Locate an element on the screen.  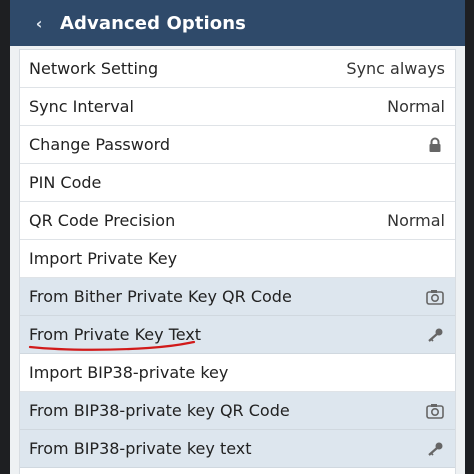
action-bar: ‹ Advanced Options is located at coordinates (237, 23).